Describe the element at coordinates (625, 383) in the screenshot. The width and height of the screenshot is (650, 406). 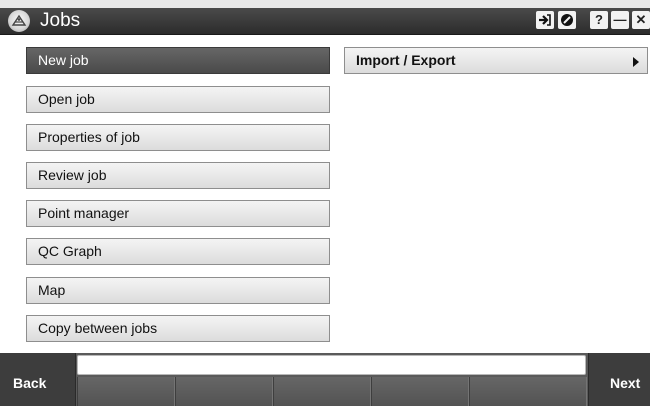
I see `next-label: Next` at that location.